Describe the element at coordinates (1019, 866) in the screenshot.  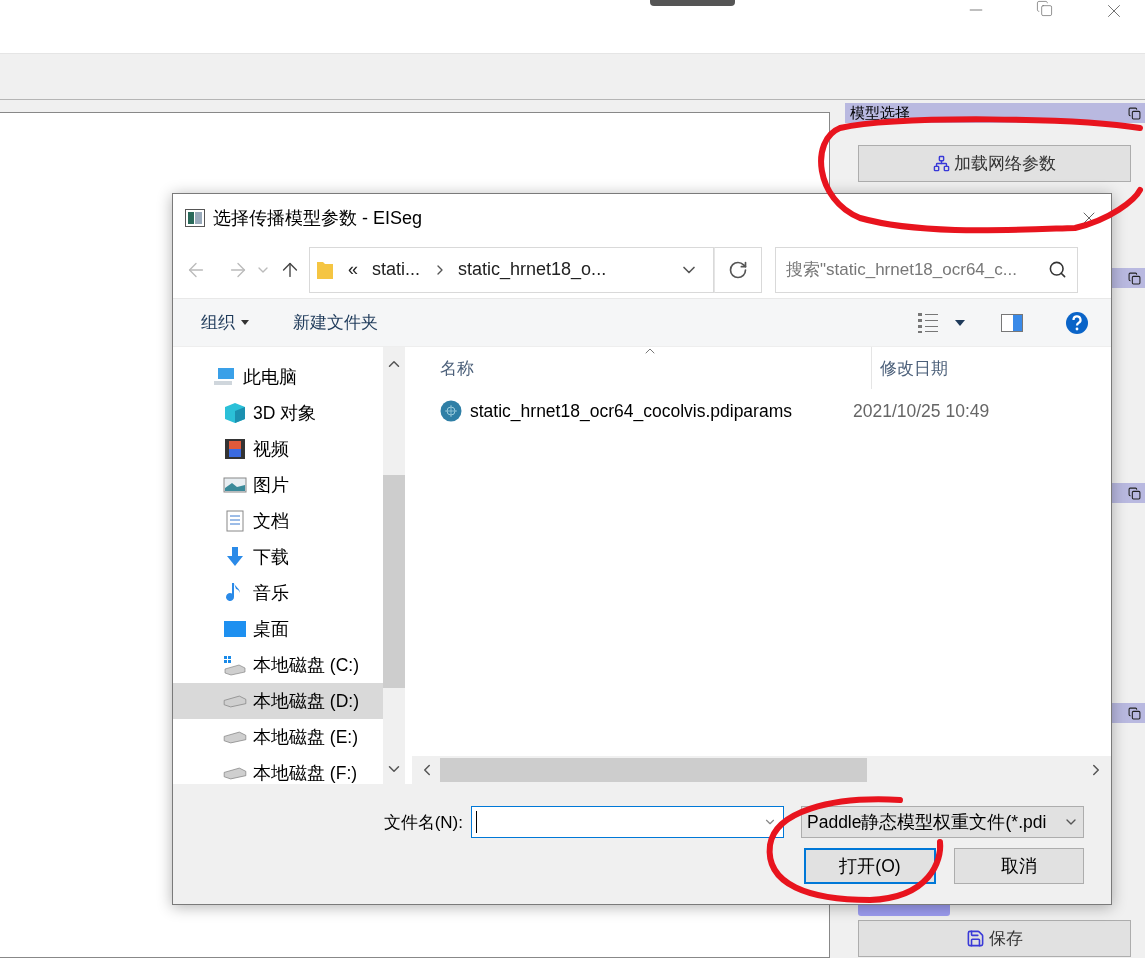
I see `dialog-button: 取消` at that location.